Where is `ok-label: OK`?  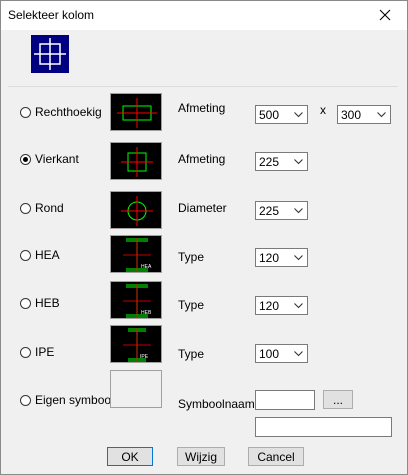 ok-label: OK is located at coordinates (130, 456).